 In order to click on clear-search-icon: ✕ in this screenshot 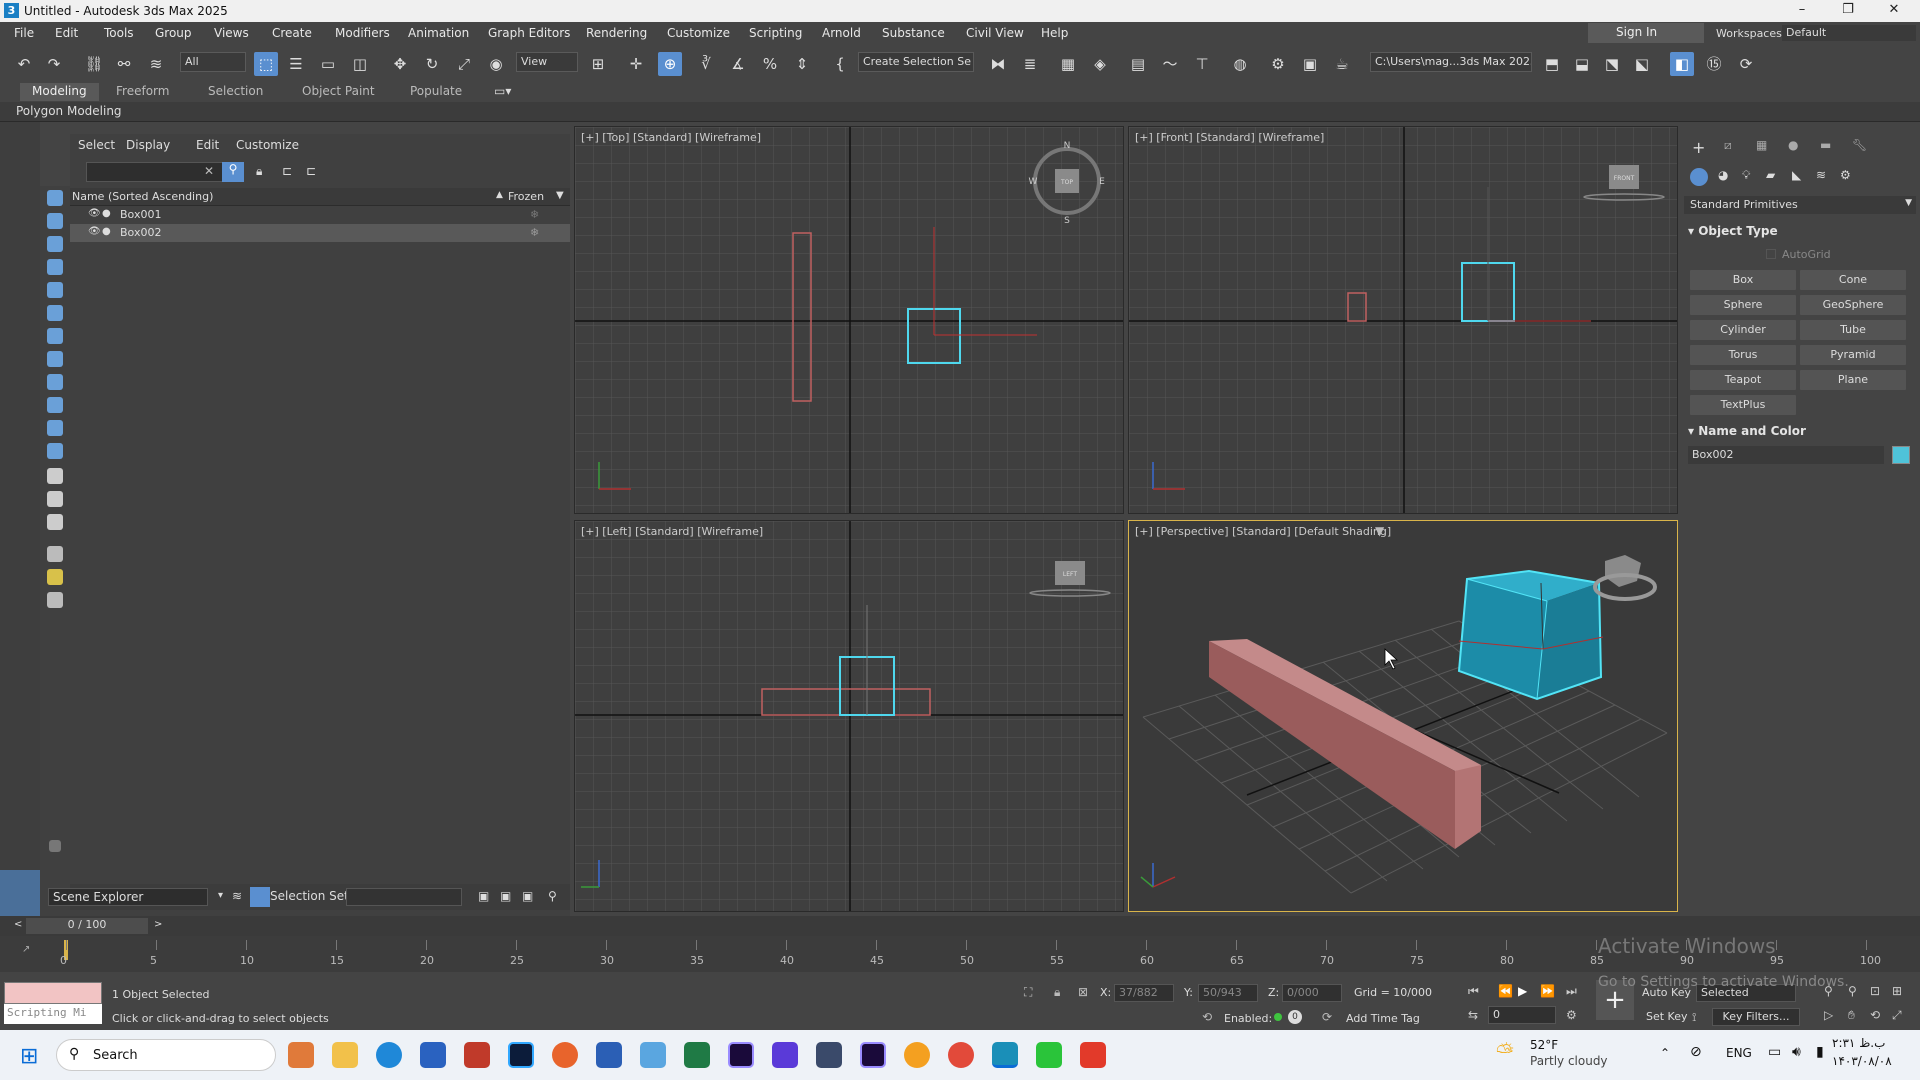, I will do `click(209, 171)`.